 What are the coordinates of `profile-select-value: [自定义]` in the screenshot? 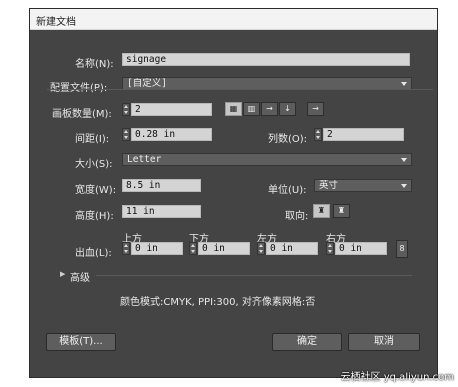 It's located at (147, 83).